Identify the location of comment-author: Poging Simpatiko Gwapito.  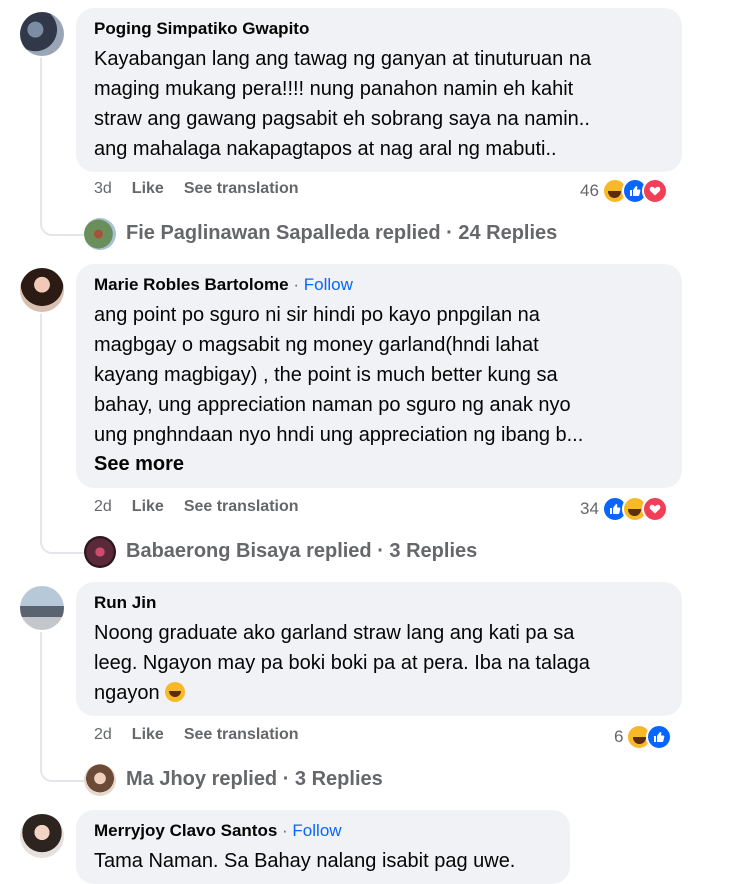
(201, 28).